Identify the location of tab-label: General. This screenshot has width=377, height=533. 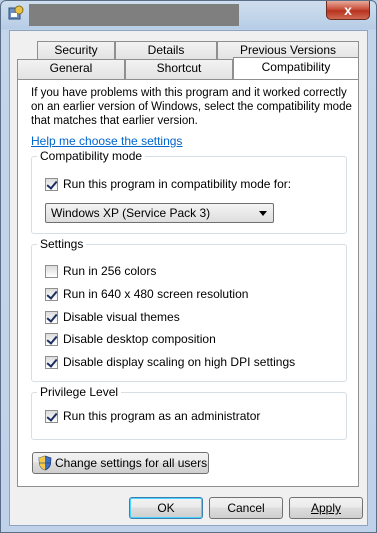
(71, 68).